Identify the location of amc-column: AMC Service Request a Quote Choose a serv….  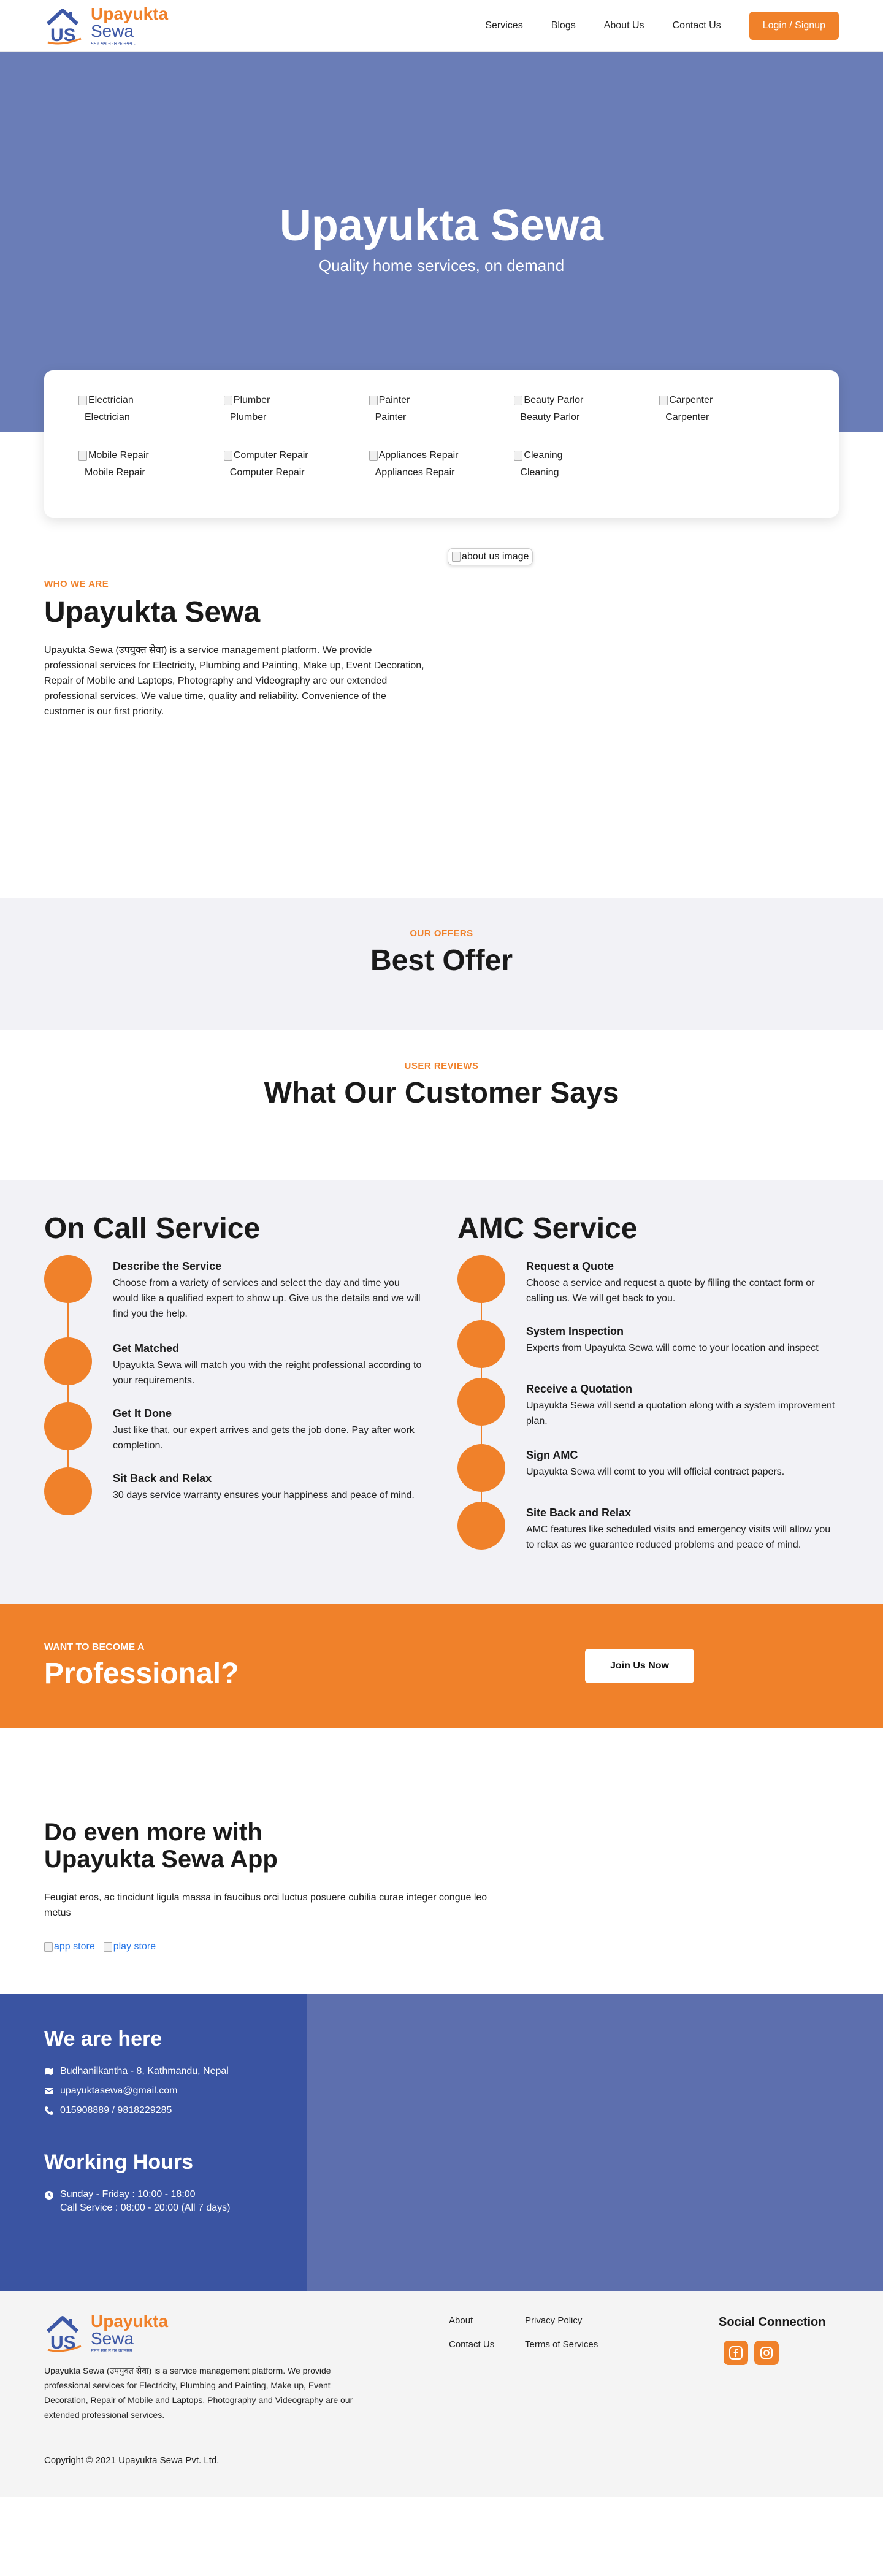
(648, 1384).